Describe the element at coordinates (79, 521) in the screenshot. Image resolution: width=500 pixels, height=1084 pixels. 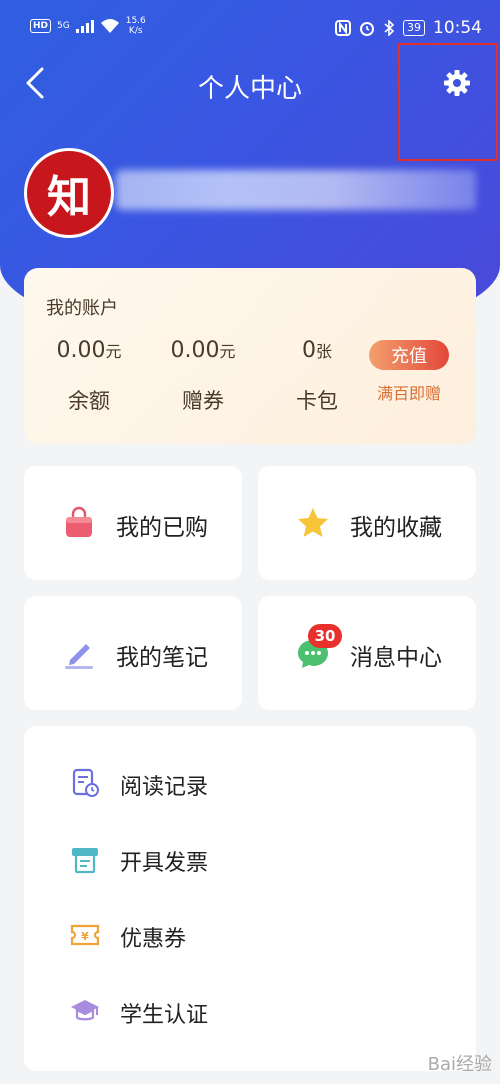
I see `shopping-bag-icon` at that location.